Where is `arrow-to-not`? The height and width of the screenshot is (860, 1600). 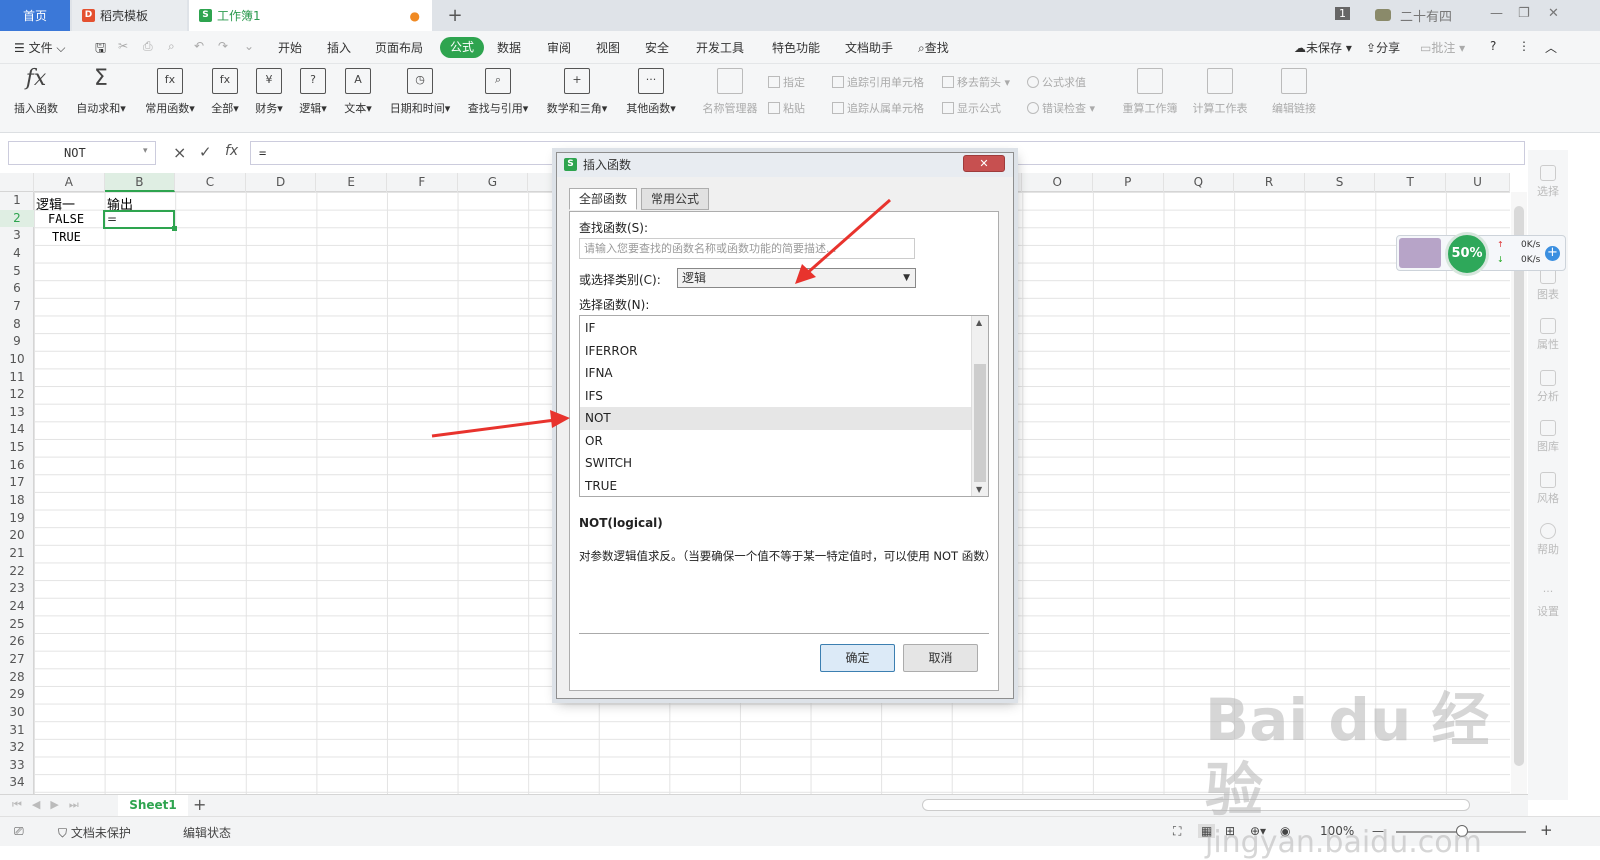
arrow-to-not is located at coordinates (500, 424).